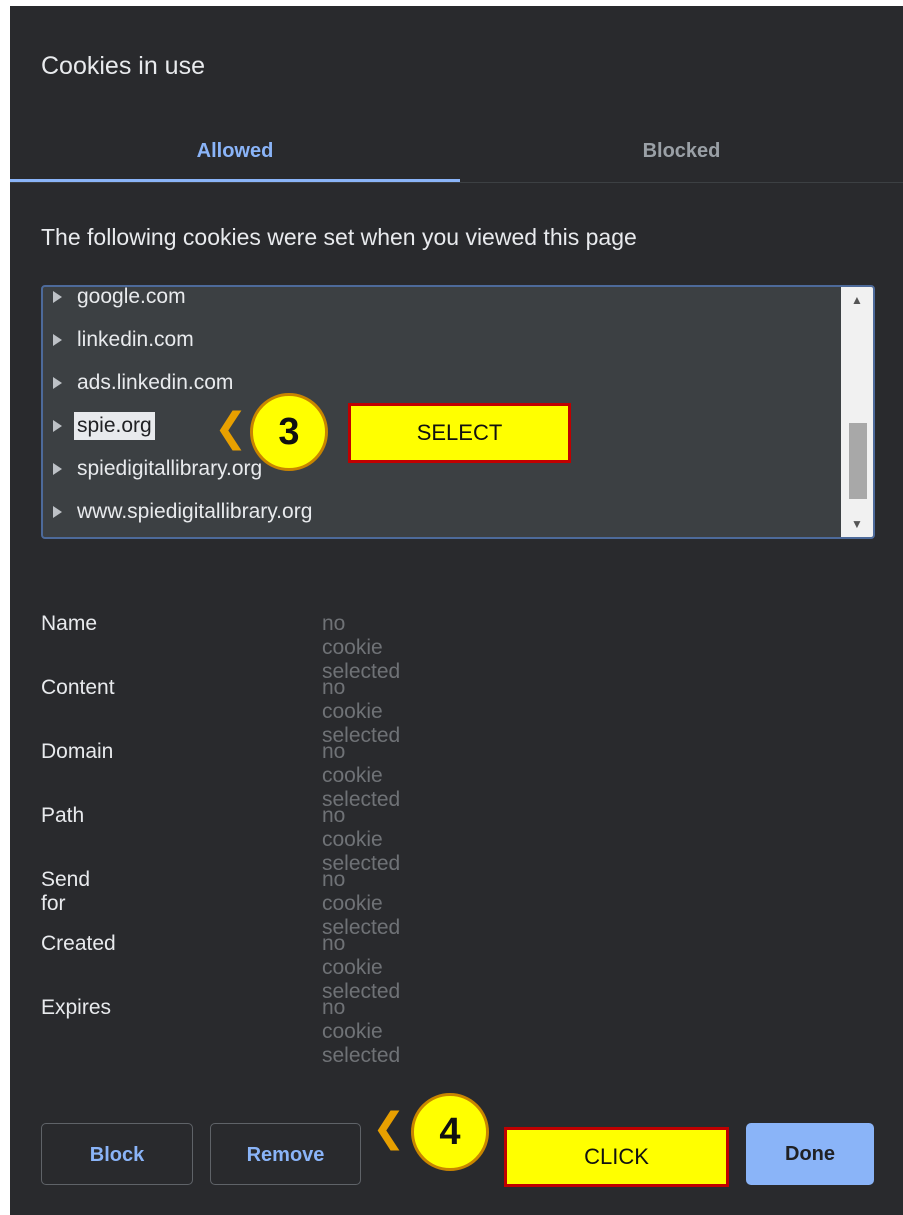 The image size is (903, 1215). What do you see at coordinates (66, 891) in the screenshot?
I see `detail-label: Send for` at bounding box center [66, 891].